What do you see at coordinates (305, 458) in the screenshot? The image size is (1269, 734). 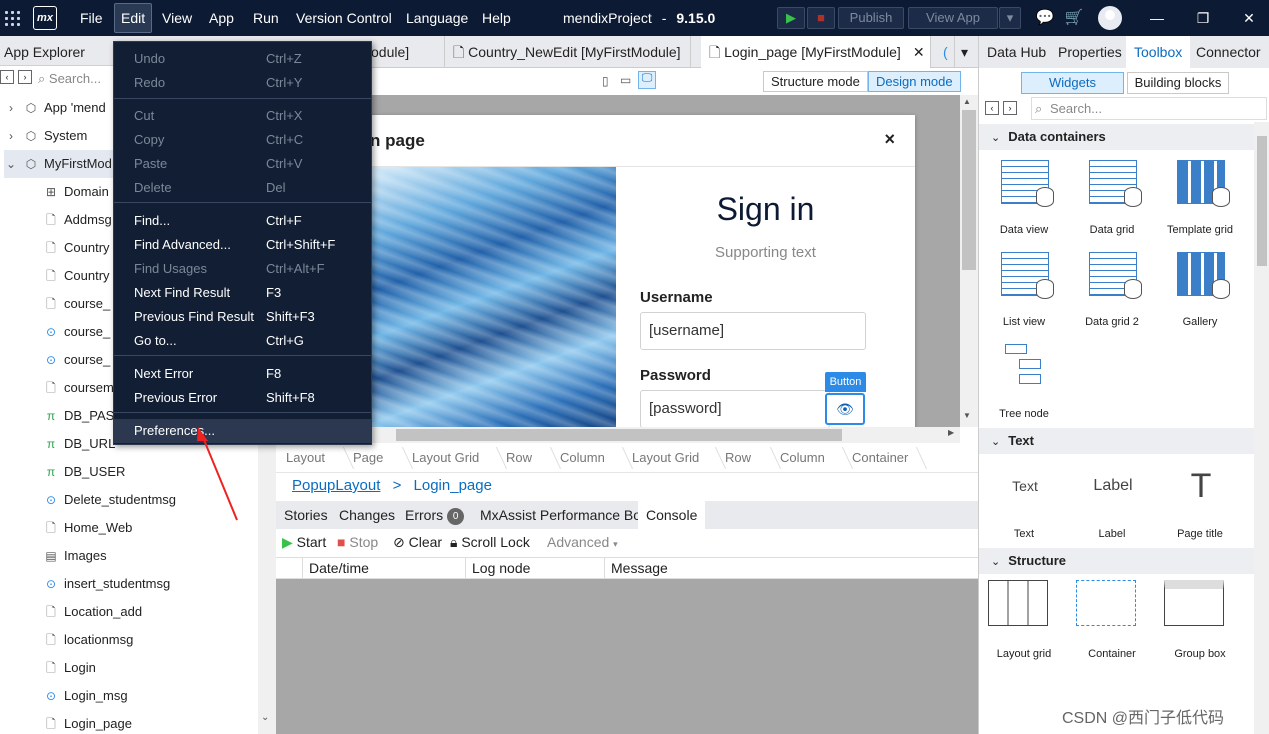 I see `breadcrumb-item: Layout` at bounding box center [305, 458].